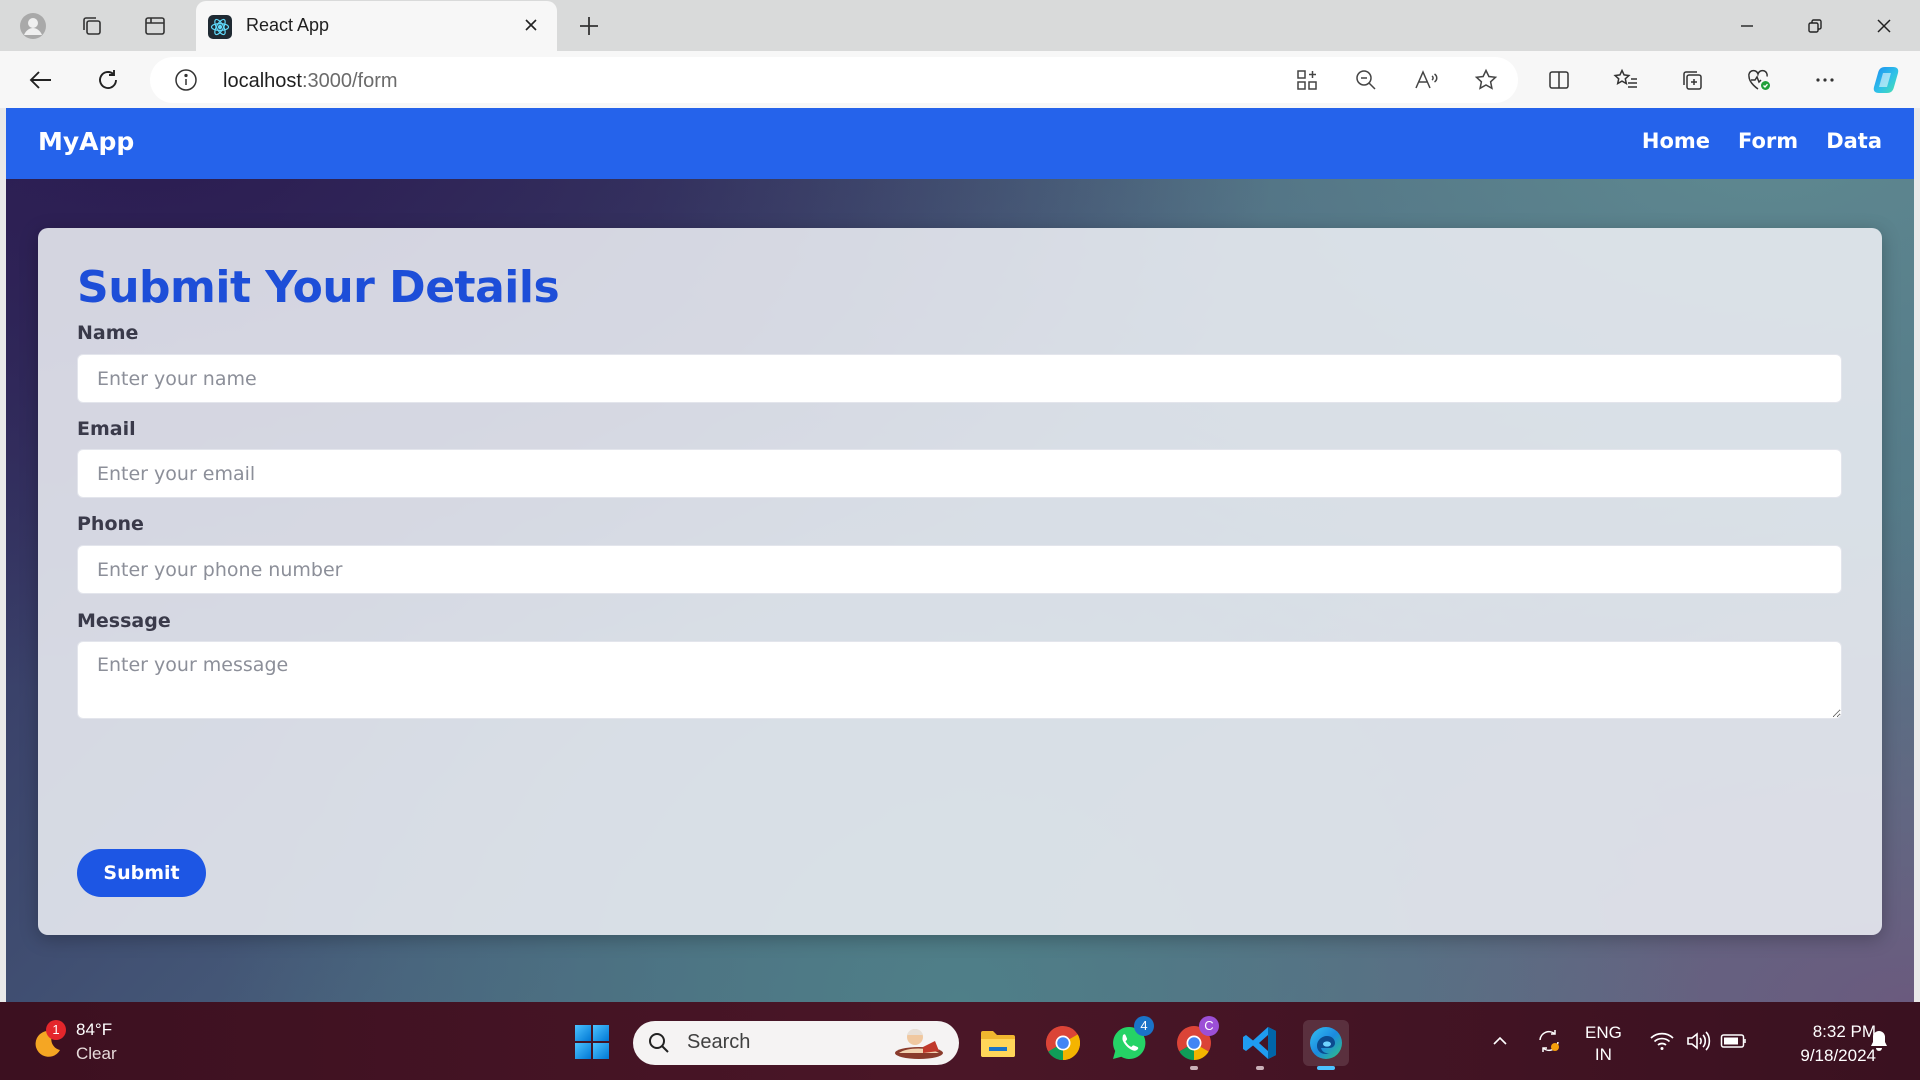 The height and width of the screenshot is (1080, 1920). What do you see at coordinates (86, 1041) in the screenshot?
I see `weather-widget: 1 84°F Clear` at bounding box center [86, 1041].